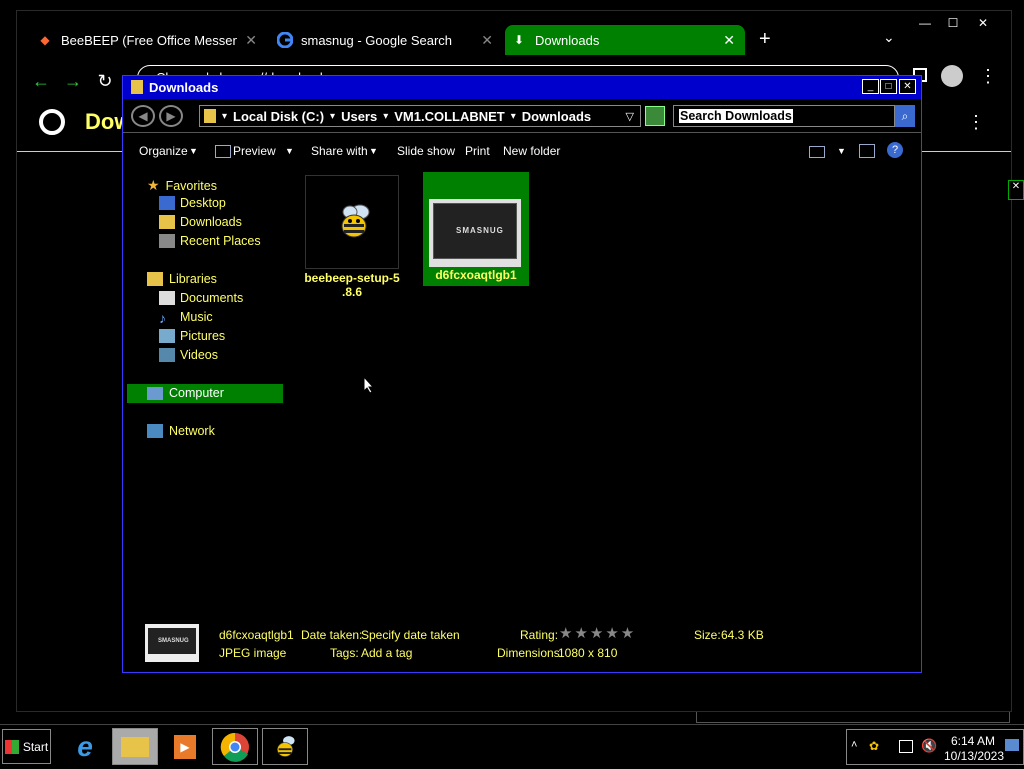  What do you see at coordinates (597, 633) in the screenshot?
I see `rating-stars: ★★★★★` at bounding box center [597, 633].